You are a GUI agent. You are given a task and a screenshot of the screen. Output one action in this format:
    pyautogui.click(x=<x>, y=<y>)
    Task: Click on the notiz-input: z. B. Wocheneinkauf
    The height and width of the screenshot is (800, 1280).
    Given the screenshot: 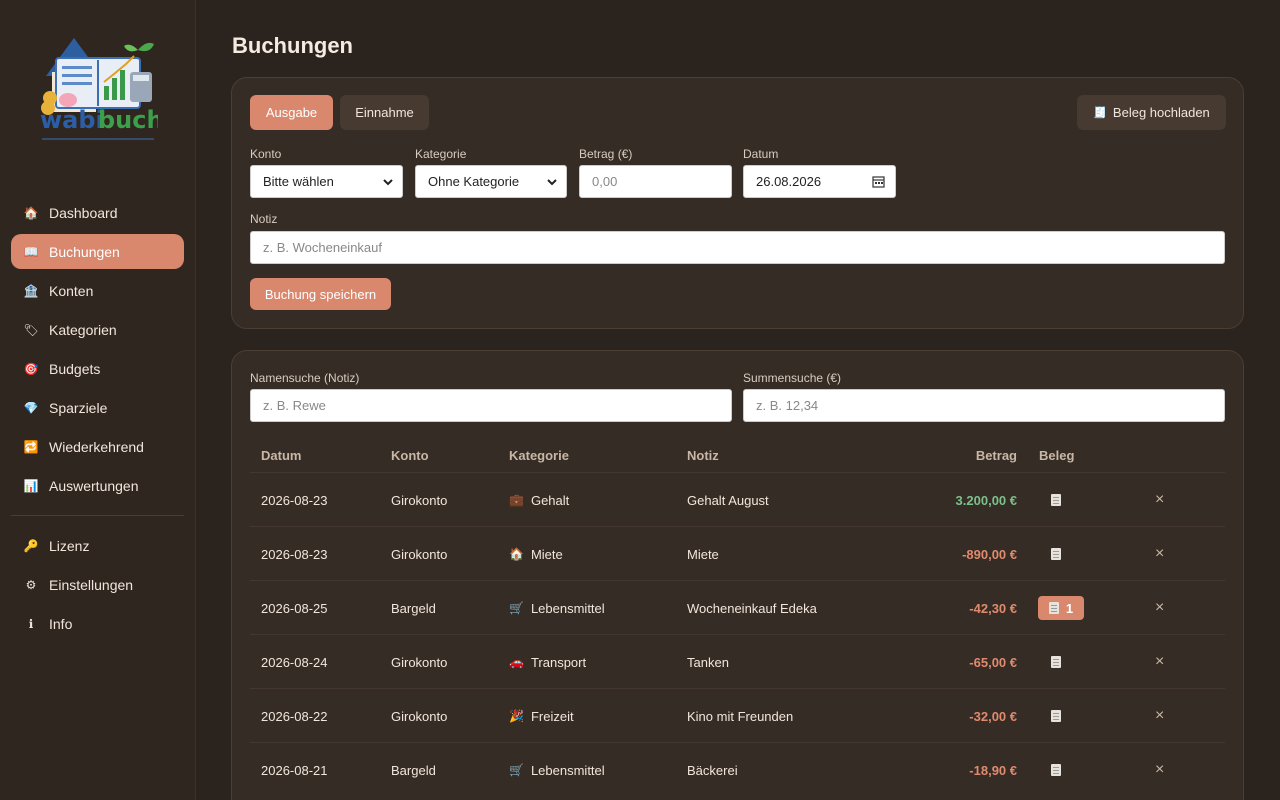 What is the action you would take?
    pyautogui.click(x=737, y=247)
    